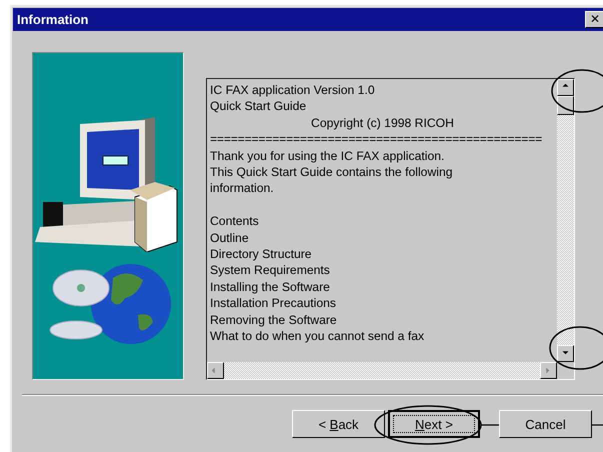 The width and height of the screenshot is (603, 452). Describe the element at coordinates (548, 370) in the screenshot. I see `scroll-right-button` at that location.